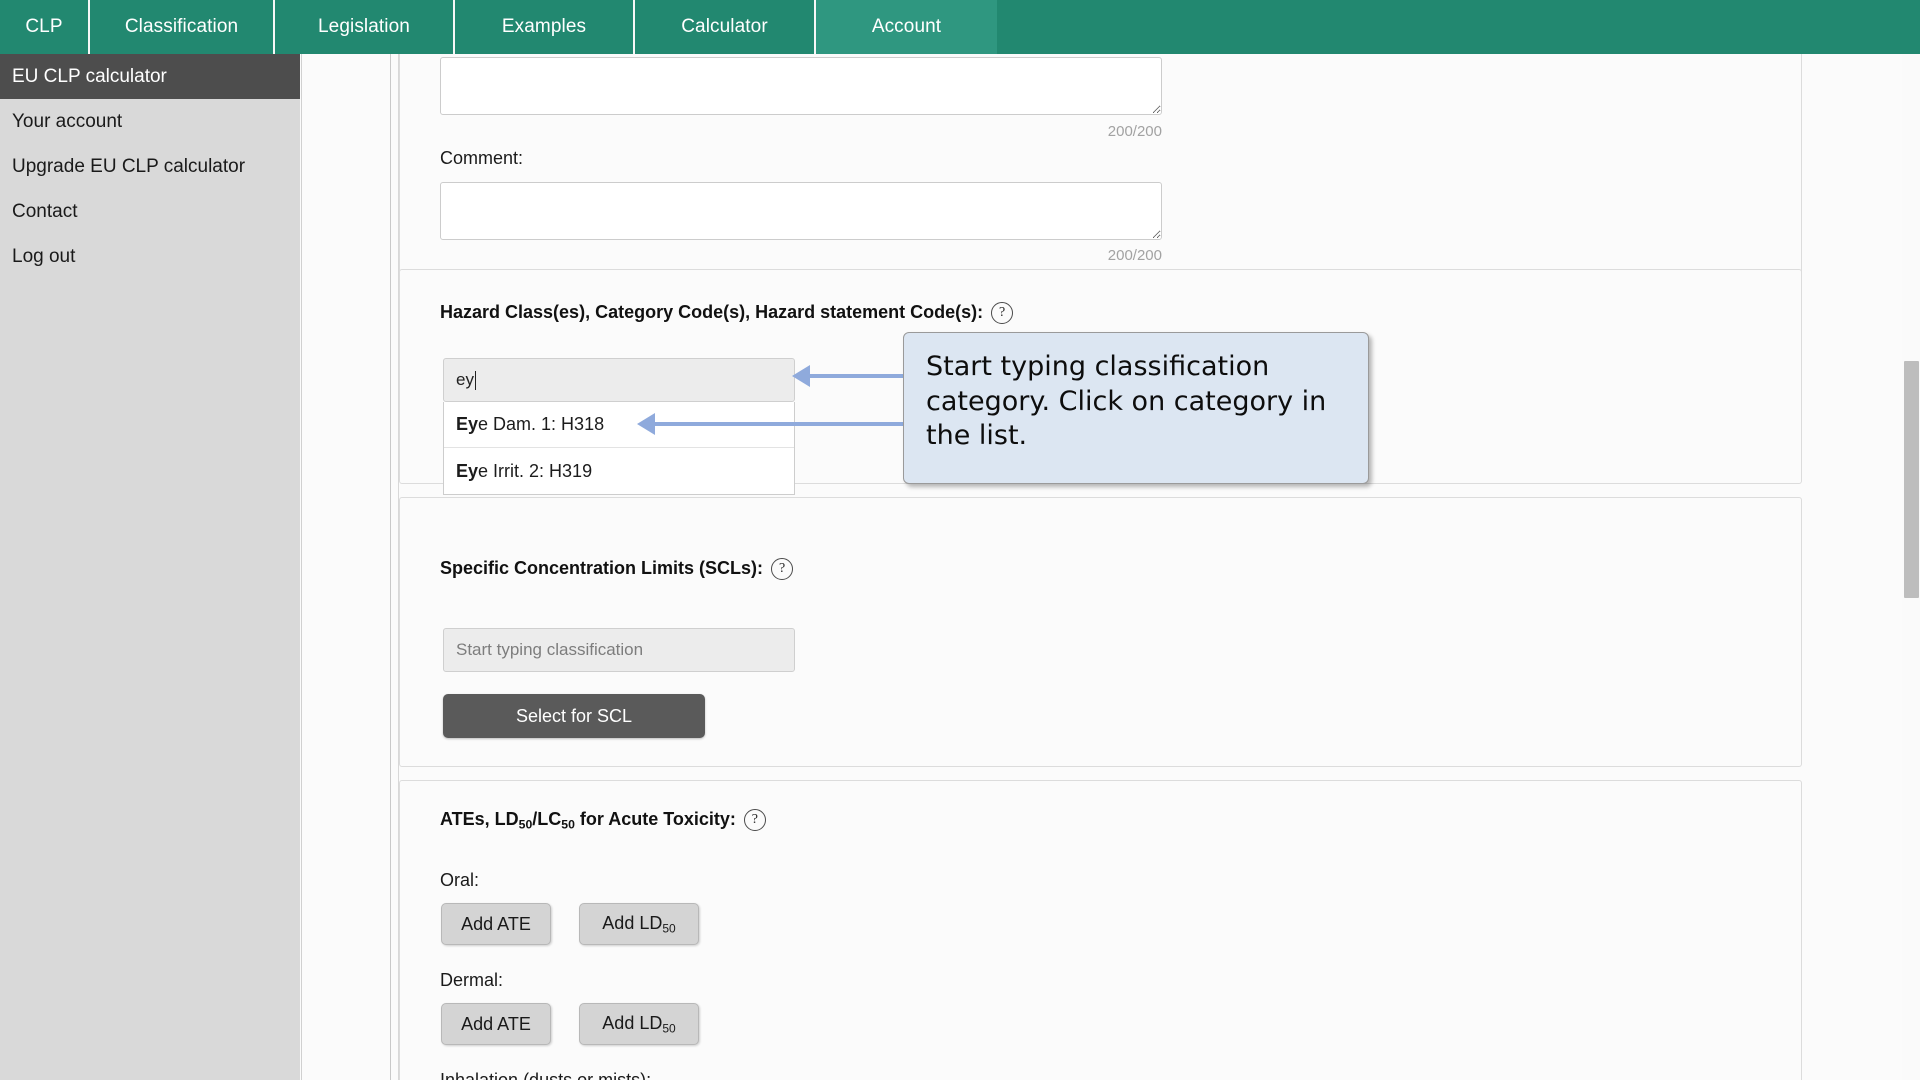 Image resolution: width=1920 pixels, height=1080 pixels. Describe the element at coordinates (496, 924) in the screenshot. I see `add-ate-oral-button: Add ATE` at that location.